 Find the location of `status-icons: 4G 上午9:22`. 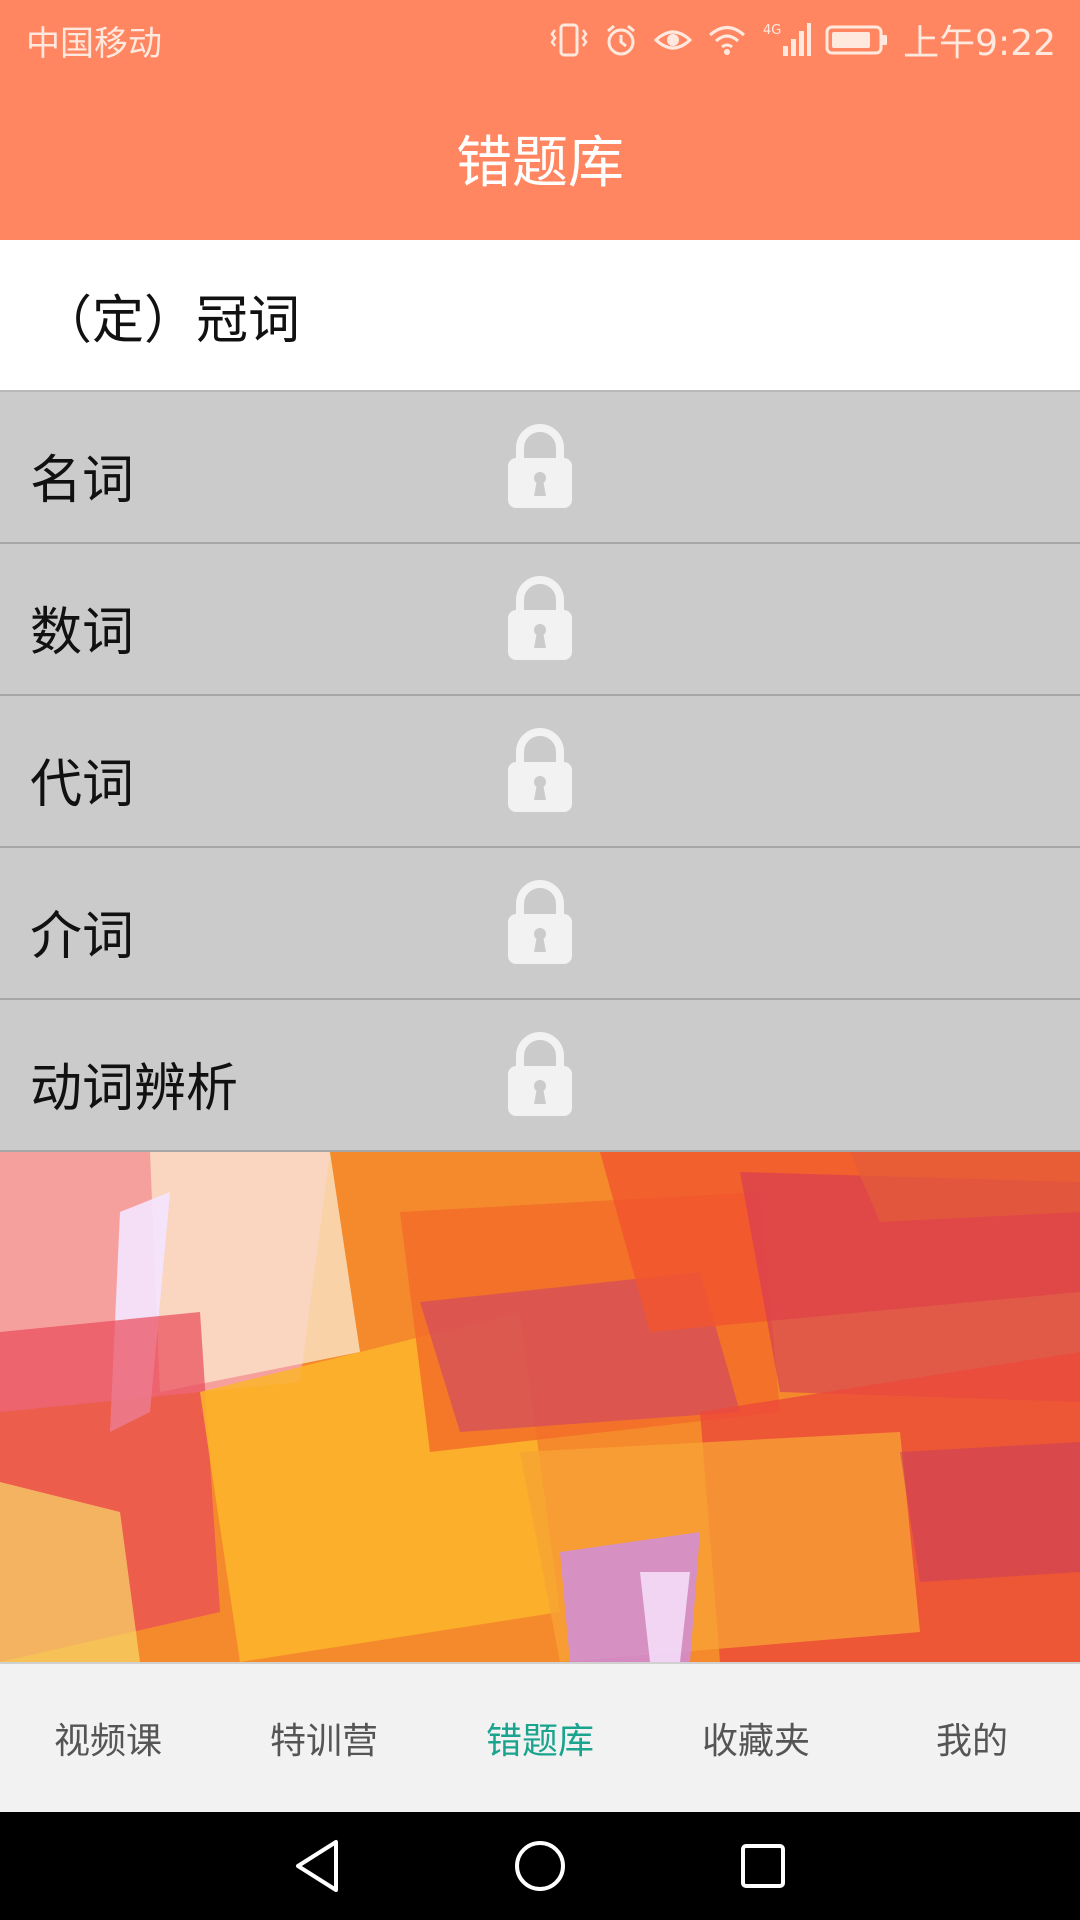

status-icons: 4G 上午9:22 is located at coordinates (802, 40).